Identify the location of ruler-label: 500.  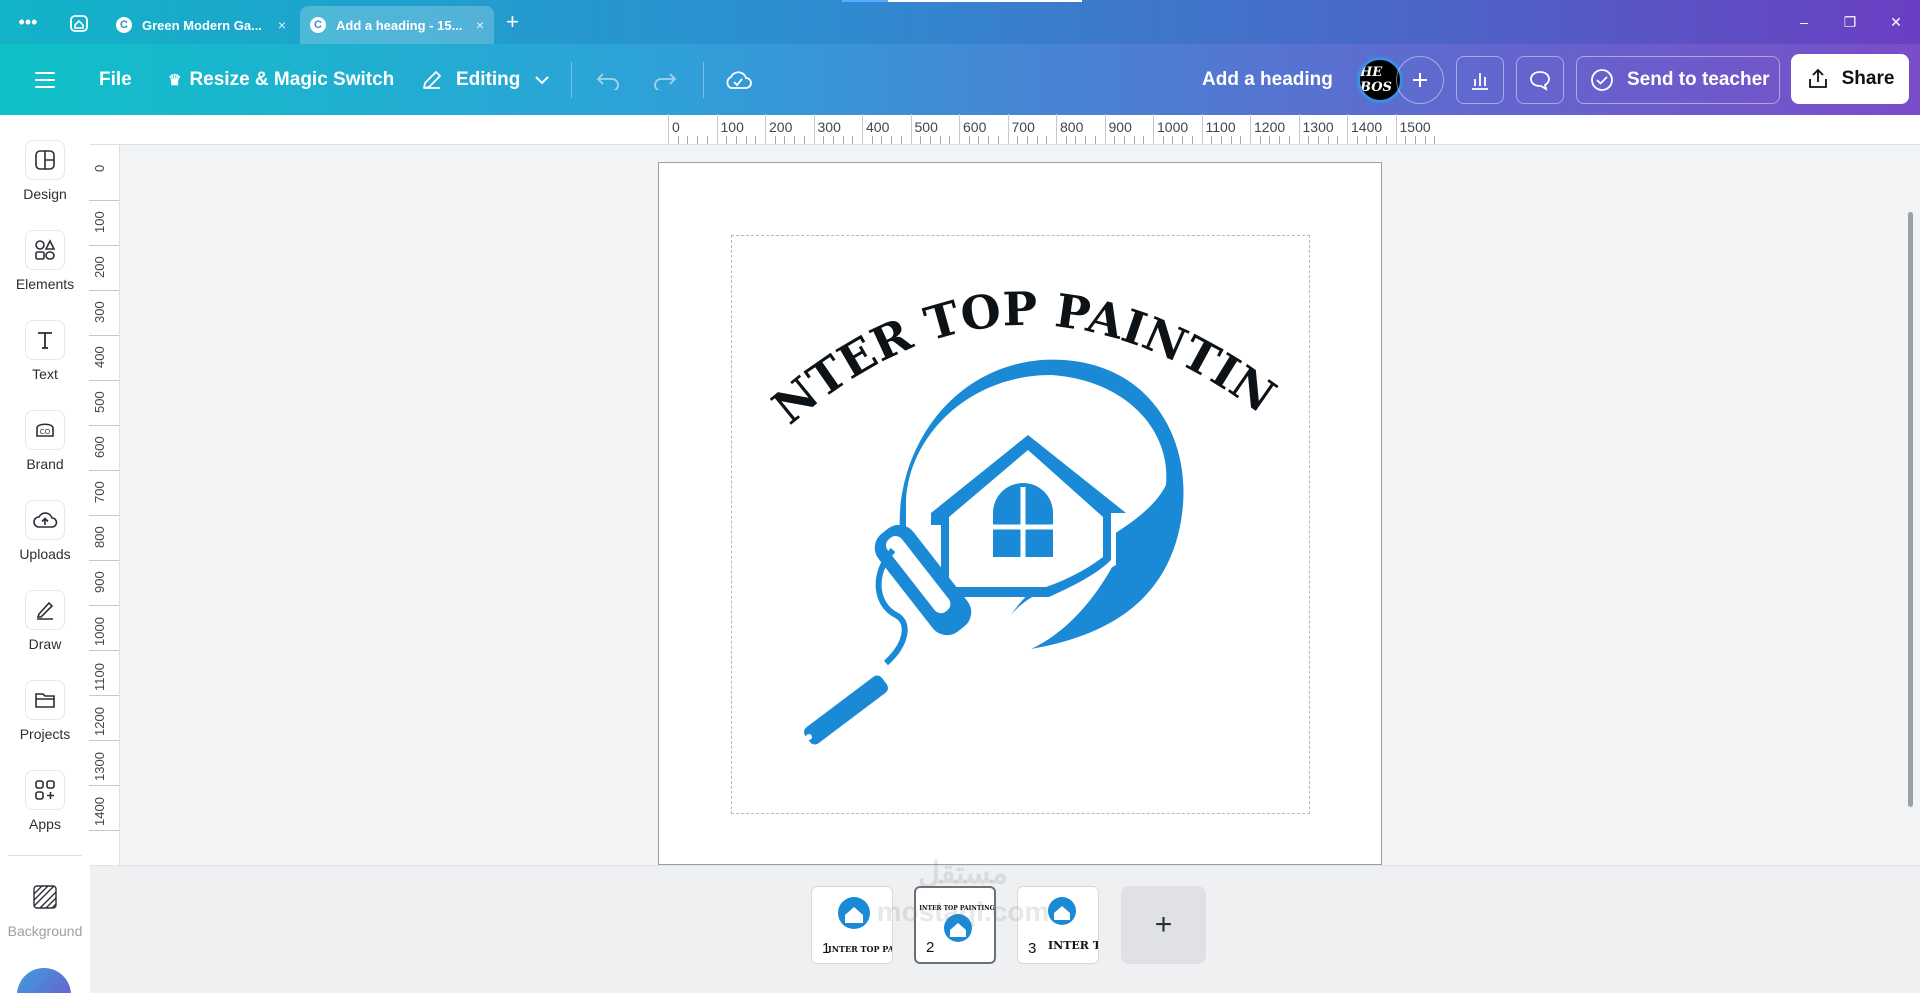
(926, 127).